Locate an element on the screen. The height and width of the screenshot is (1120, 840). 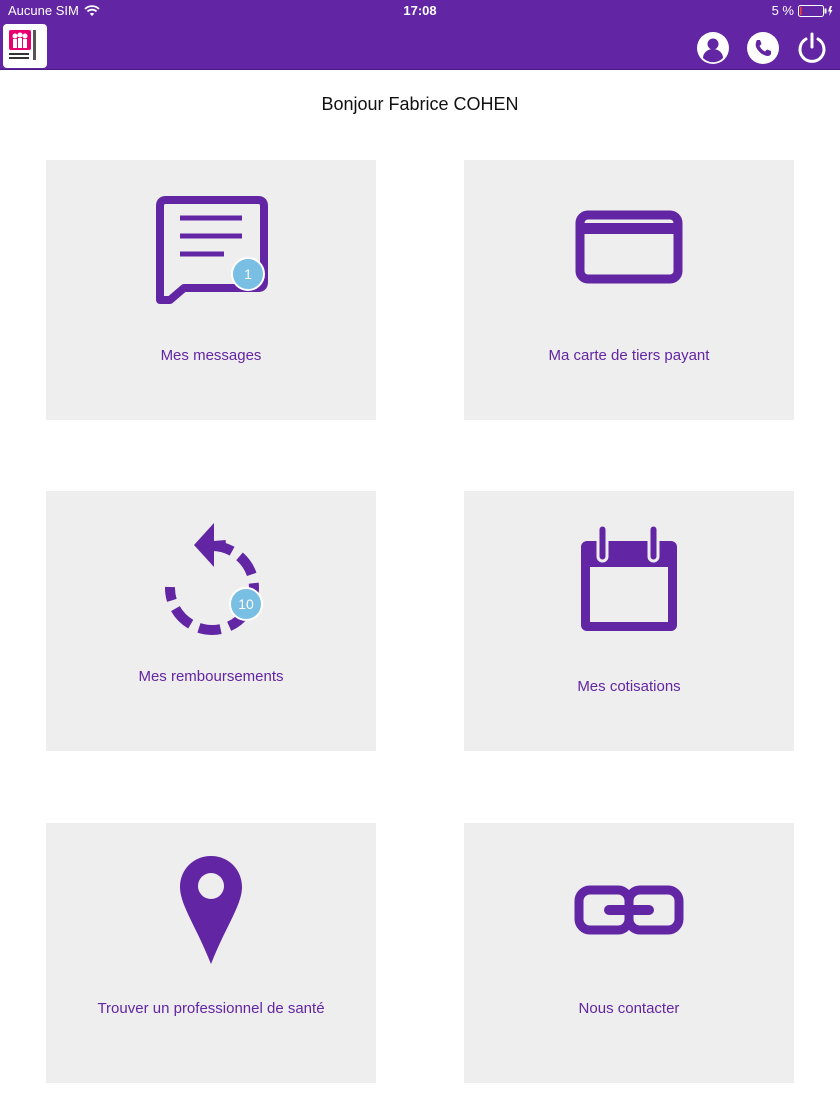
power-icon is located at coordinates (812, 48).